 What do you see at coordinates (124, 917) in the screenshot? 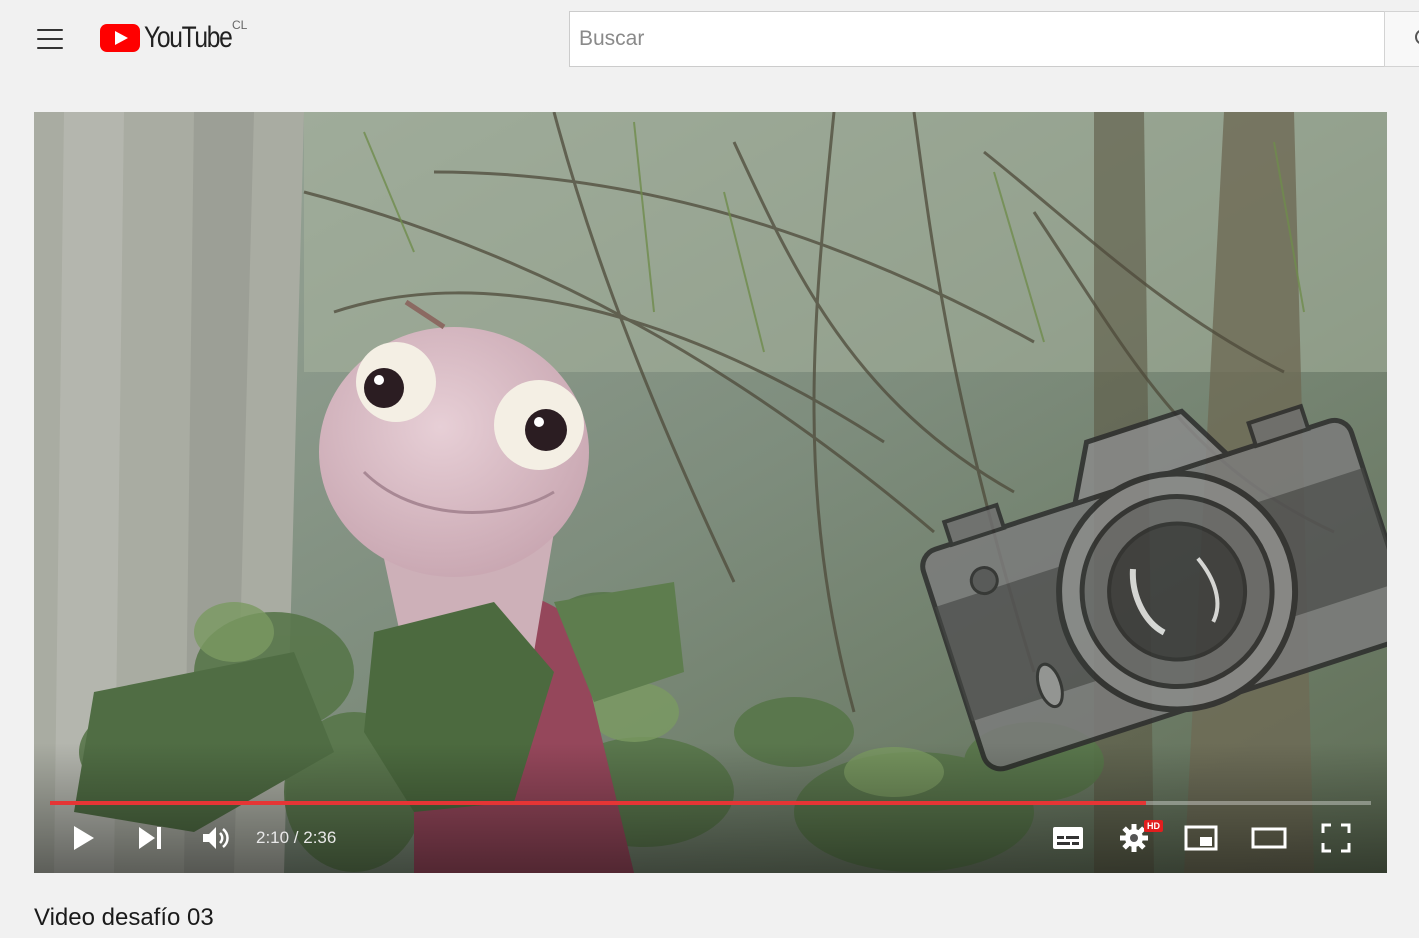
I see `video-title: Video desafío 03` at bounding box center [124, 917].